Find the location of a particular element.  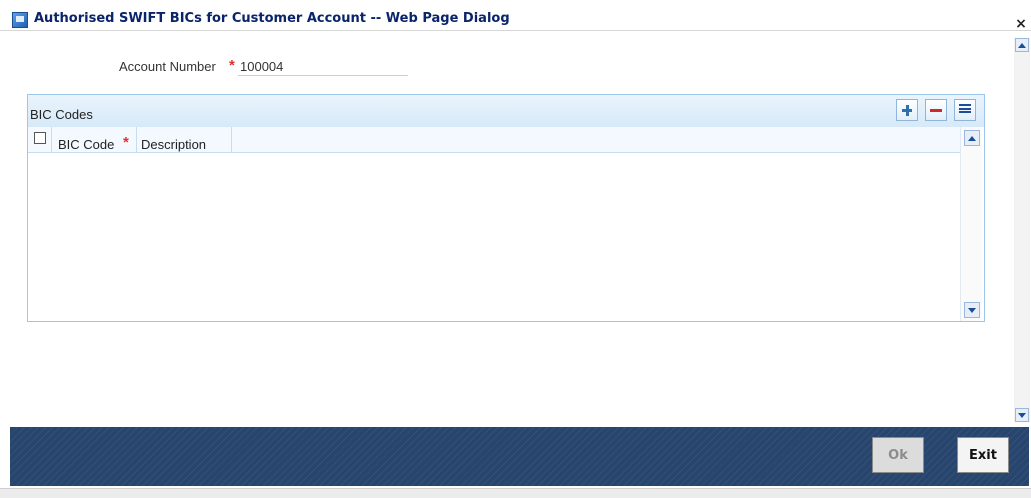

column-header-description: Description is located at coordinates (173, 144).